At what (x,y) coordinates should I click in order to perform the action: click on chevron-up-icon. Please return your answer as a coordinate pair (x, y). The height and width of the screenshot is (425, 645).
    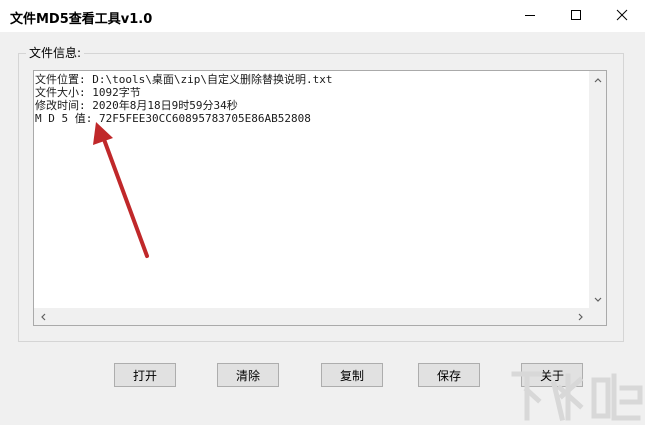
    Looking at the image, I should click on (597, 79).